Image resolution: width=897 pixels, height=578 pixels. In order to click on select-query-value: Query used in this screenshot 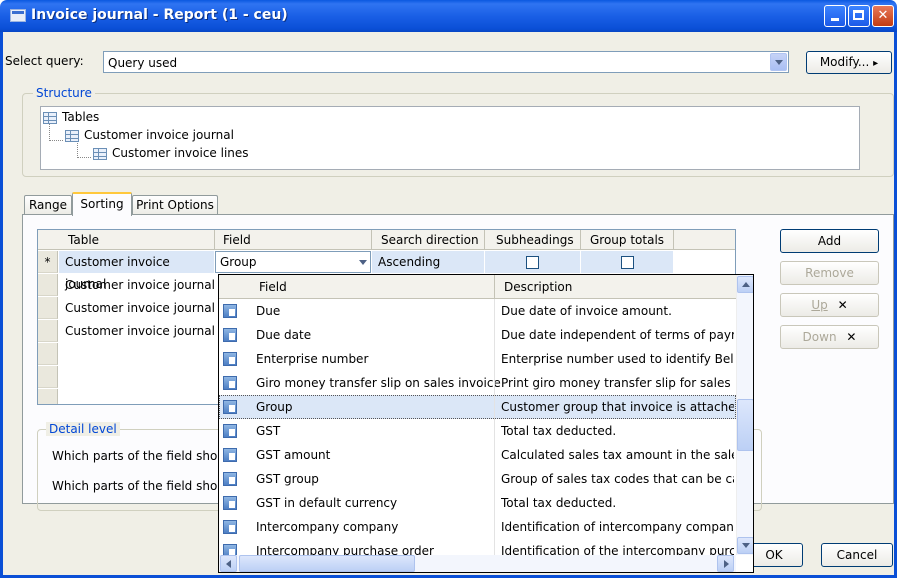, I will do `click(143, 63)`.